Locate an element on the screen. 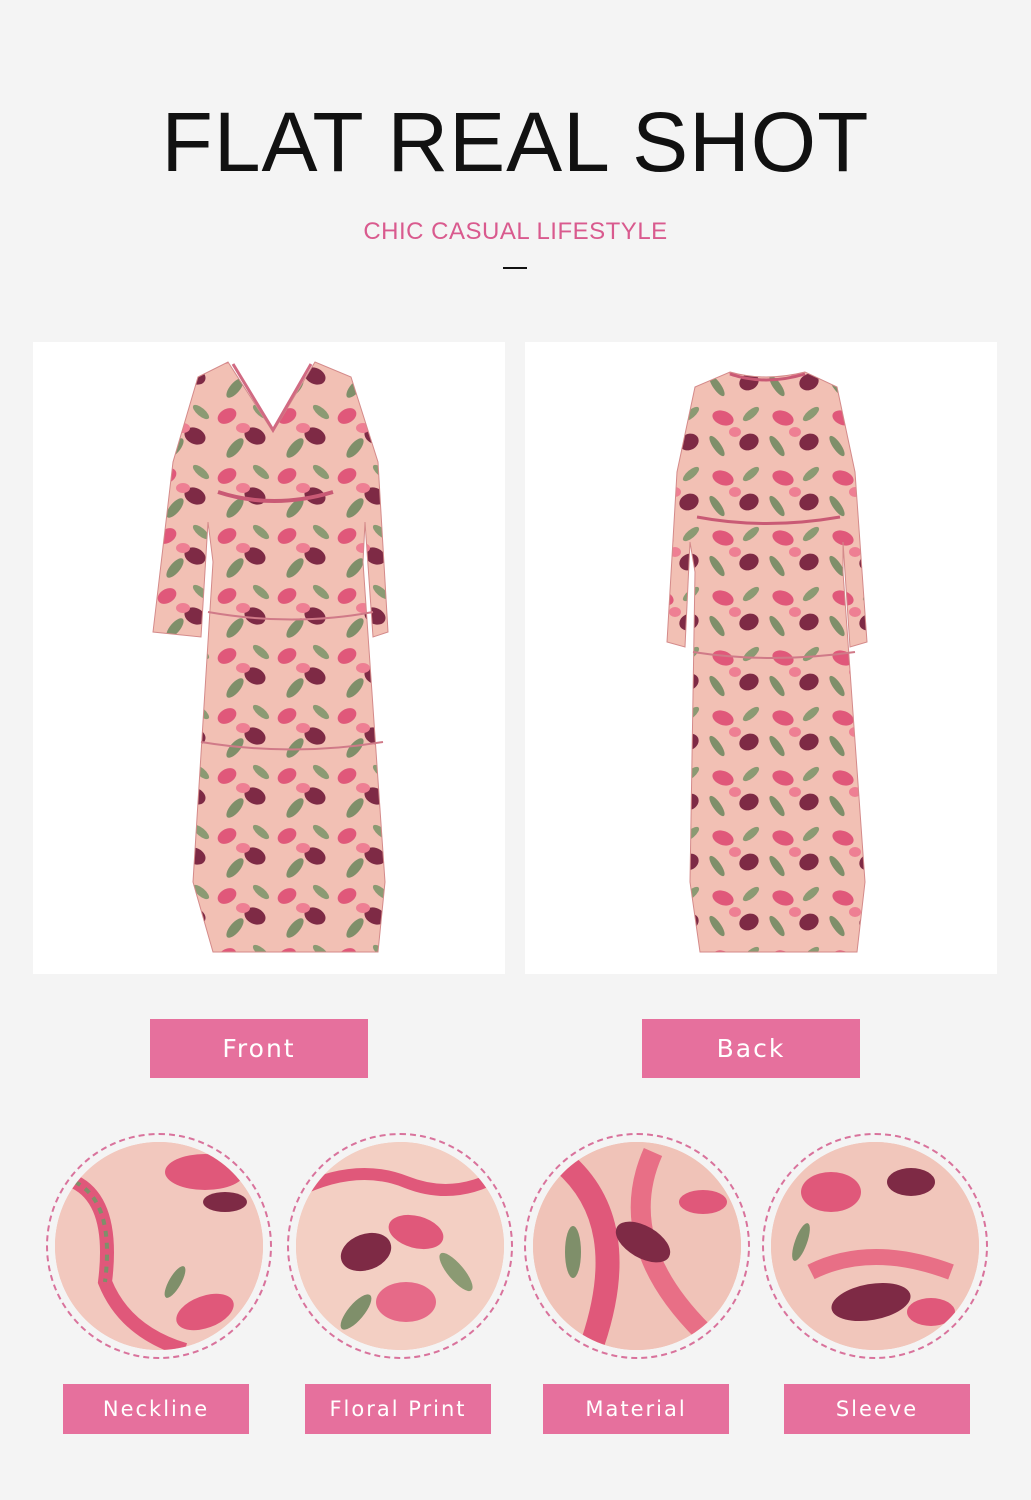 This screenshot has height=1500, width=1031. material-detail-photo is located at coordinates (637, 1246).